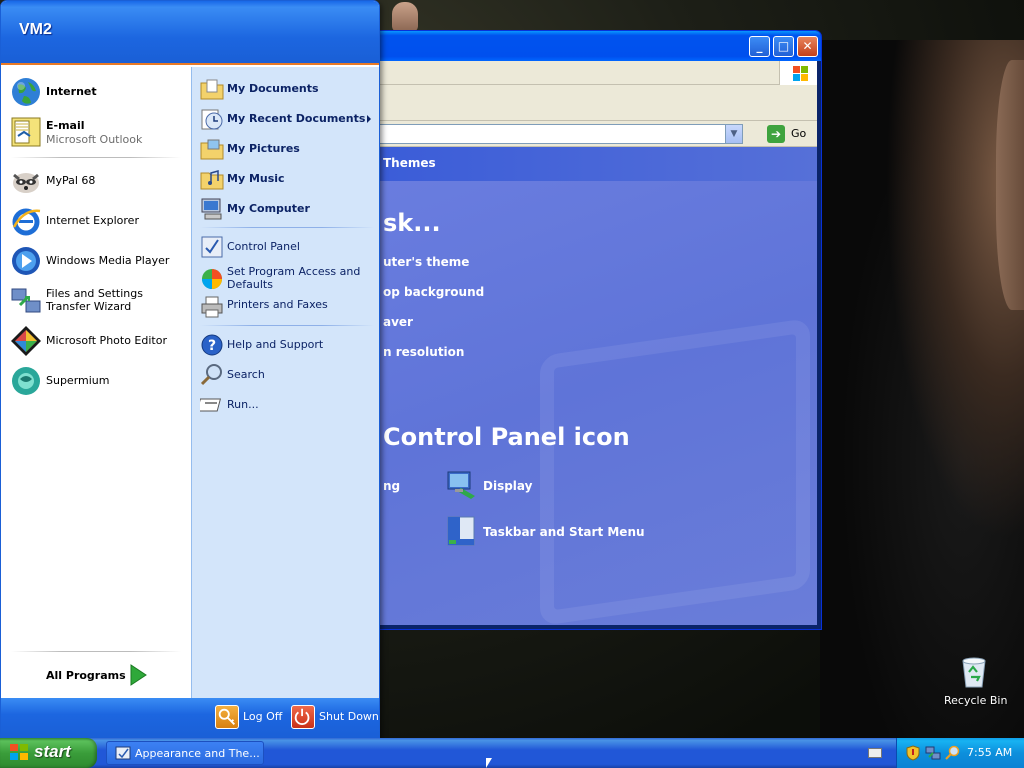 This screenshot has width=1024, height=768. I want to click on email-sublabel: Microsoft Outlook, so click(94, 139).